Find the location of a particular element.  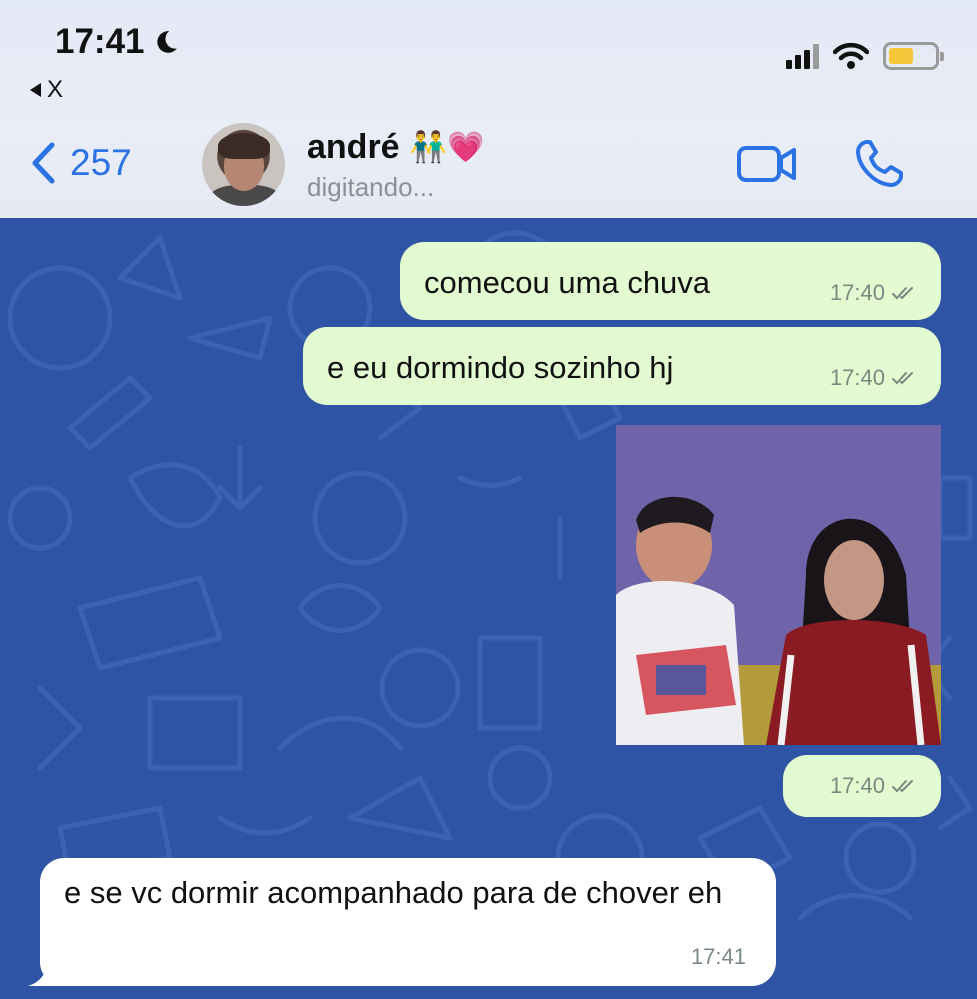

status-indicators is located at coordinates (865, 56).